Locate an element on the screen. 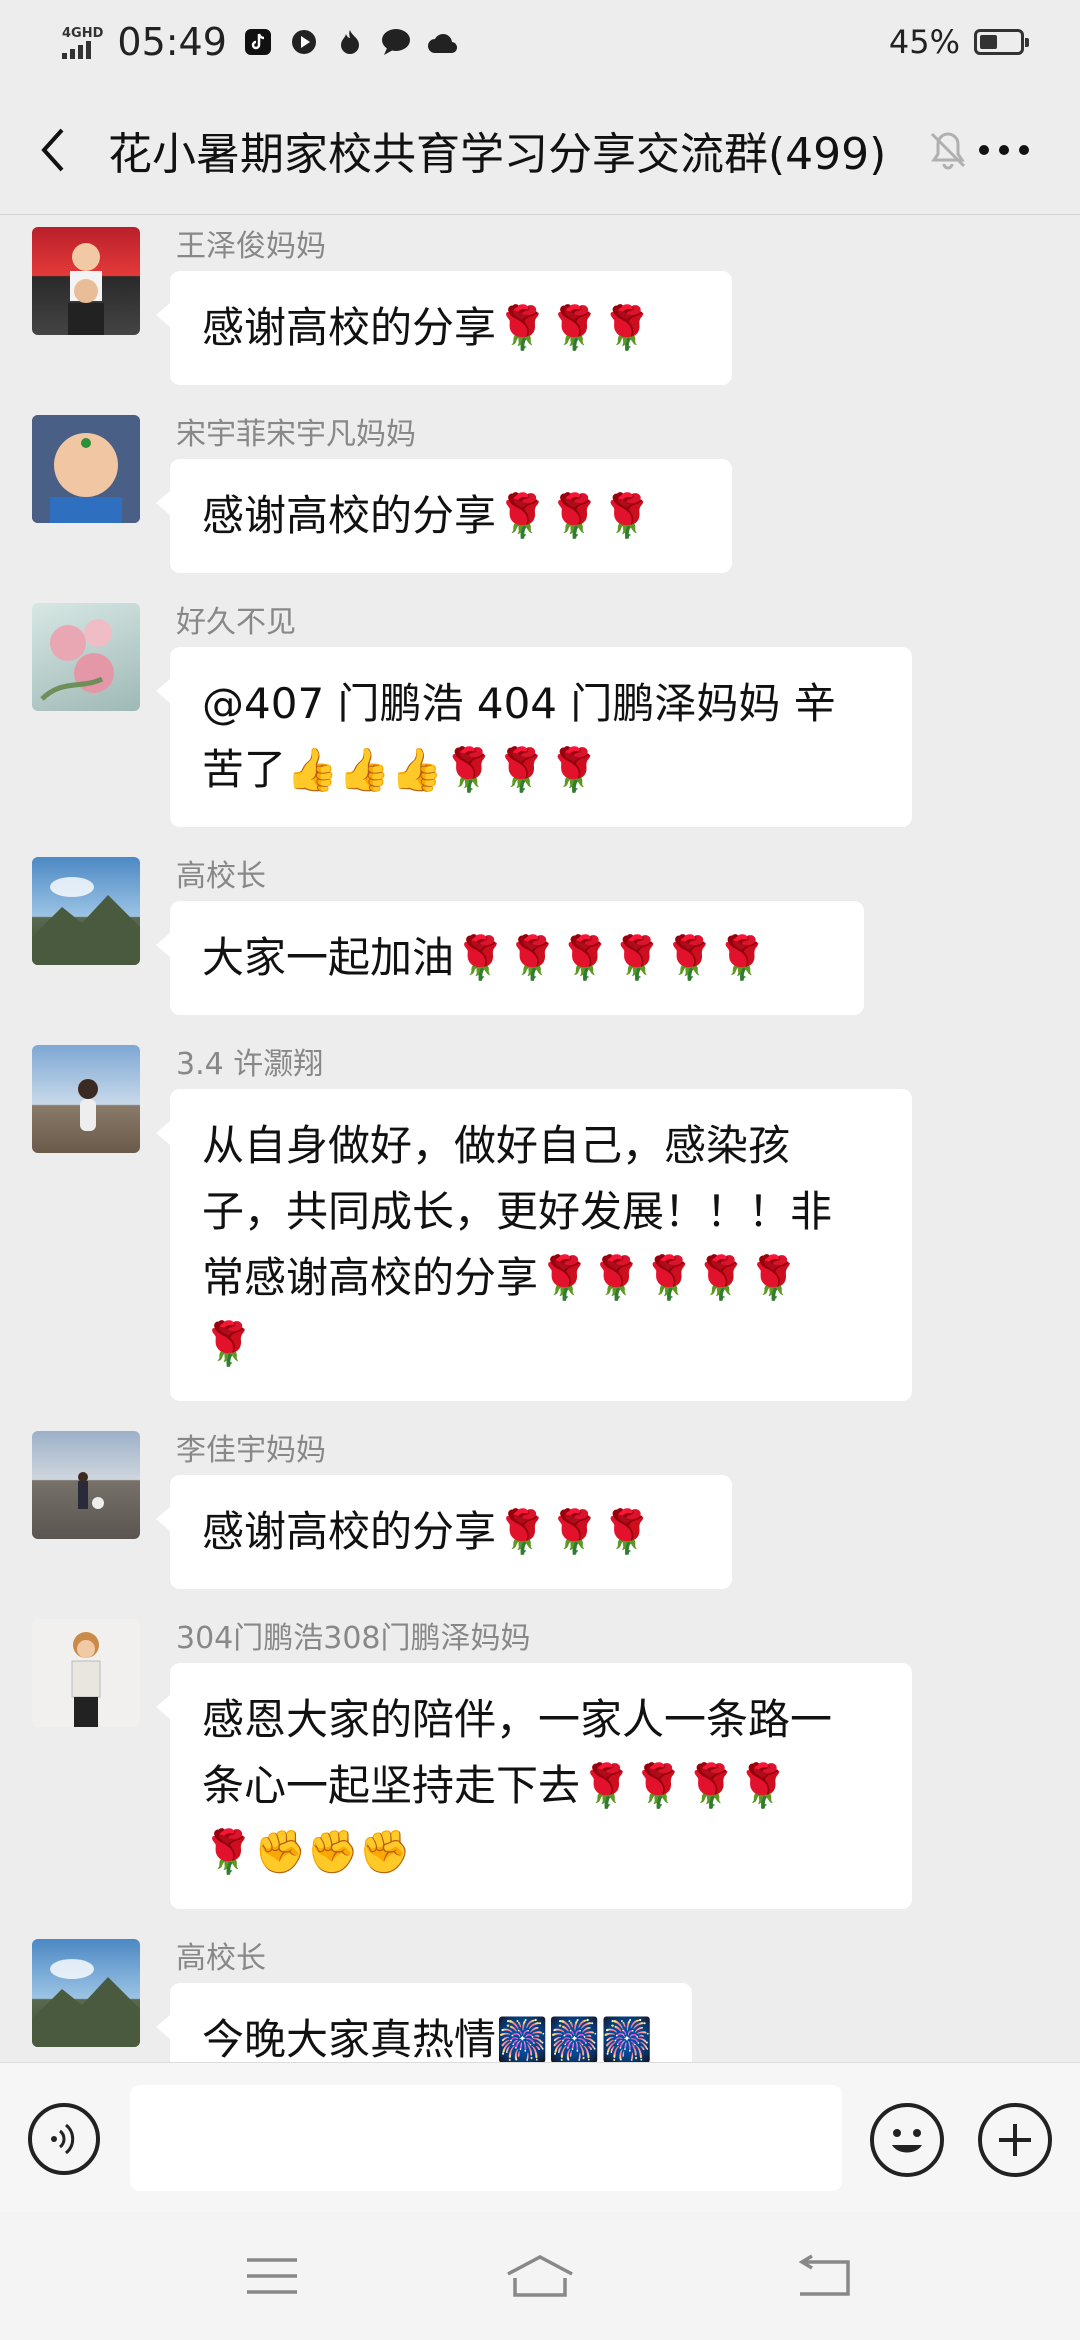 This screenshot has height=2340, width=1080. emoji-button is located at coordinates (907, 2140).